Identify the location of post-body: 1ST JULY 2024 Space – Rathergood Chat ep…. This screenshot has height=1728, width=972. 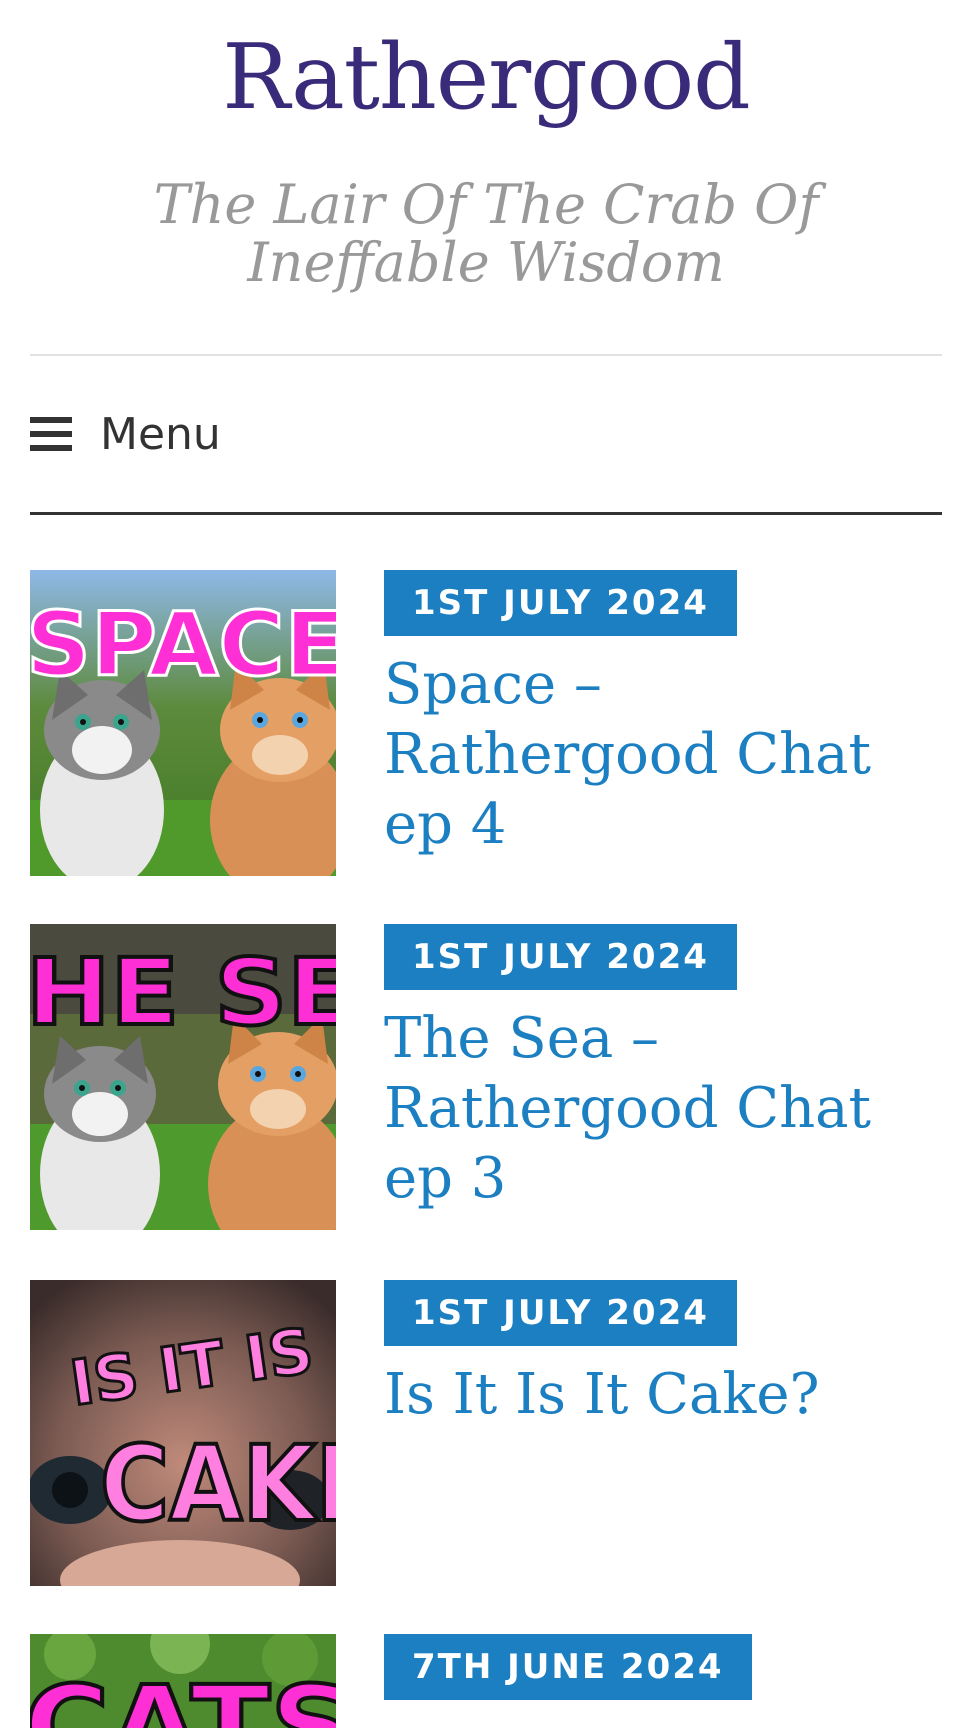
(663, 715).